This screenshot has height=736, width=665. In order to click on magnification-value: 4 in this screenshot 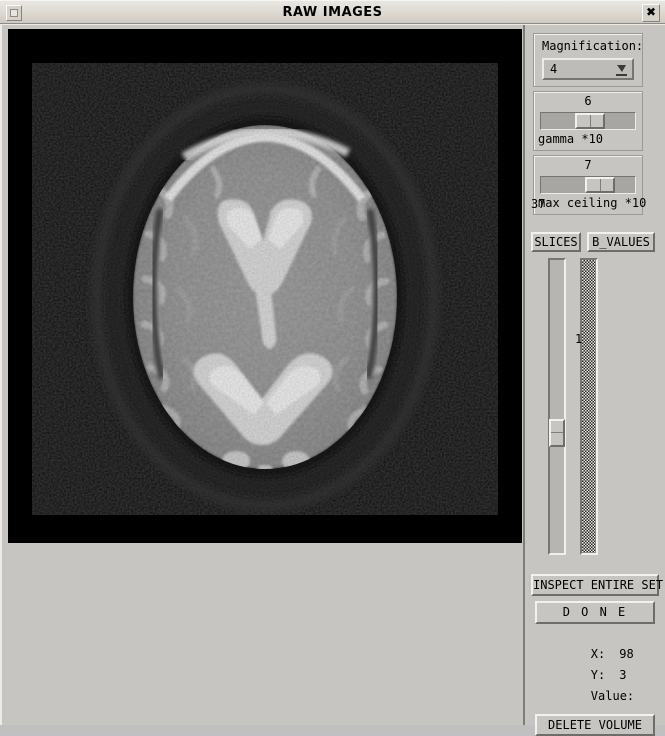, I will do `click(554, 69)`.